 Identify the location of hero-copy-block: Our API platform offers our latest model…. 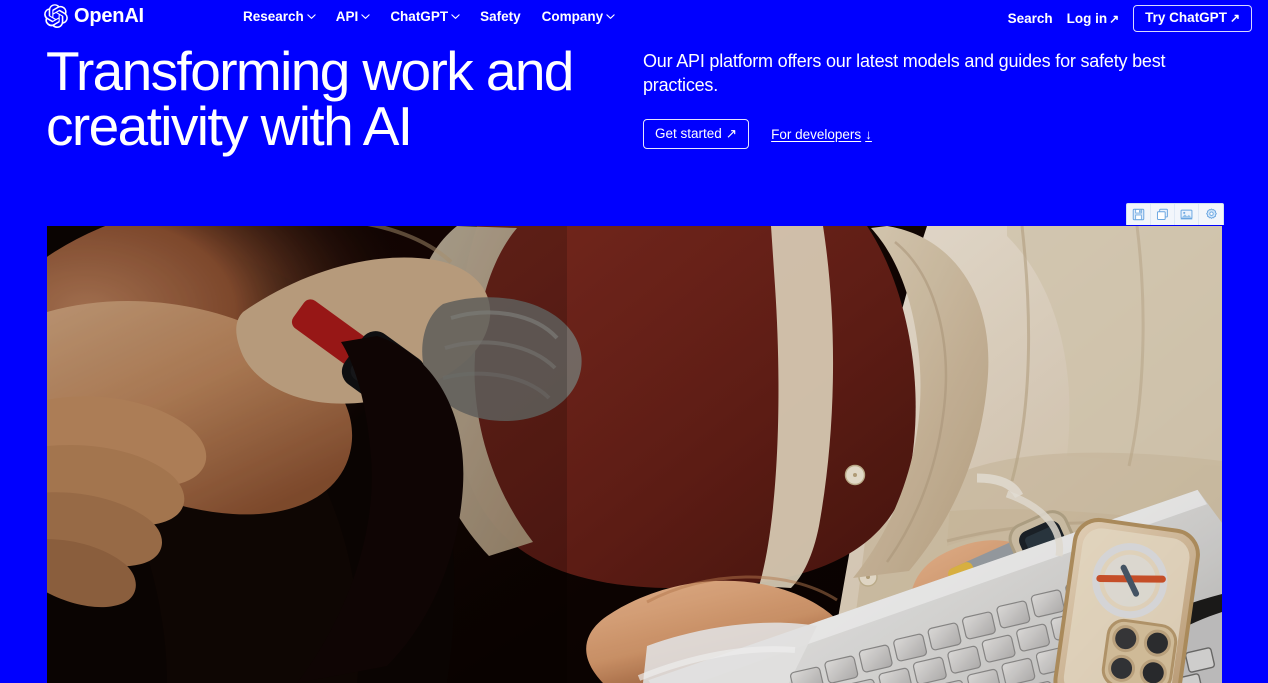
(933, 99).